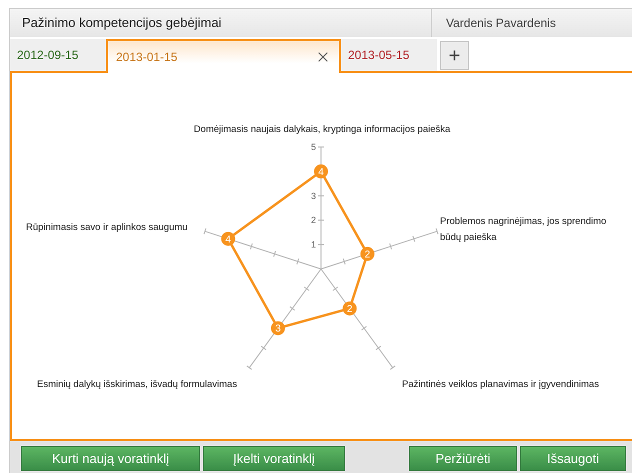 The width and height of the screenshot is (632, 473). What do you see at coordinates (313, 245) in the screenshot?
I see `scale-label: 1` at bounding box center [313, 245].